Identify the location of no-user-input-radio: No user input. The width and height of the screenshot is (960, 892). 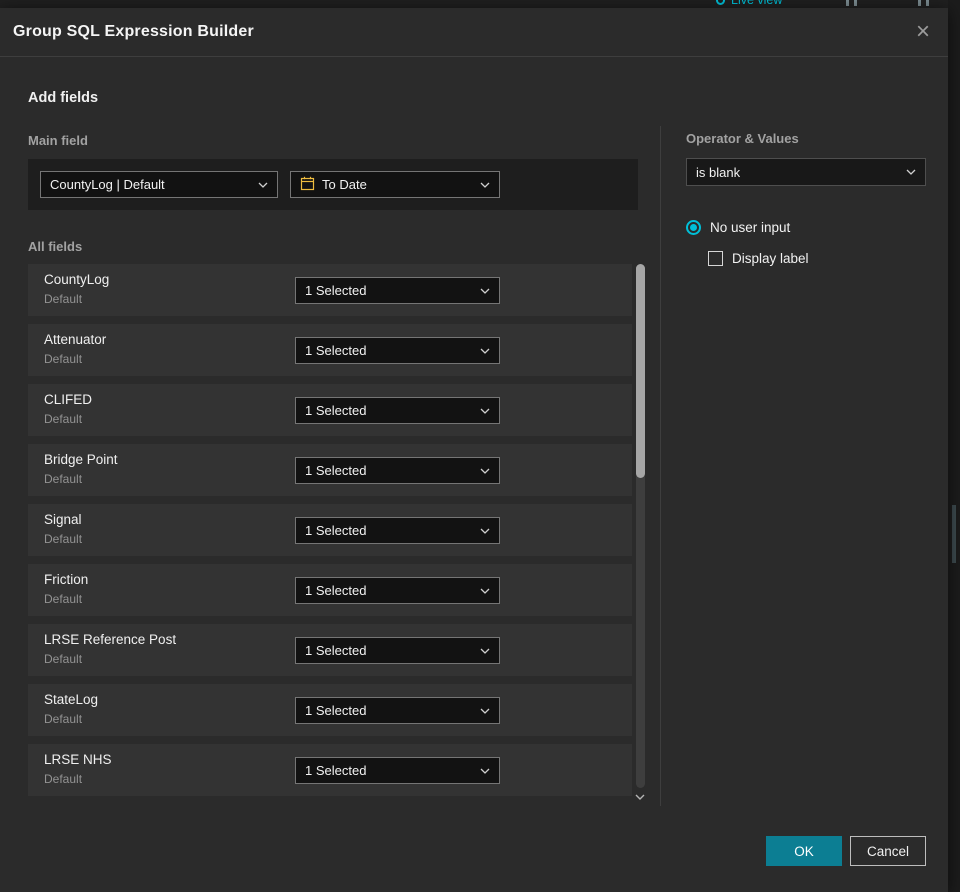
(738, 227).